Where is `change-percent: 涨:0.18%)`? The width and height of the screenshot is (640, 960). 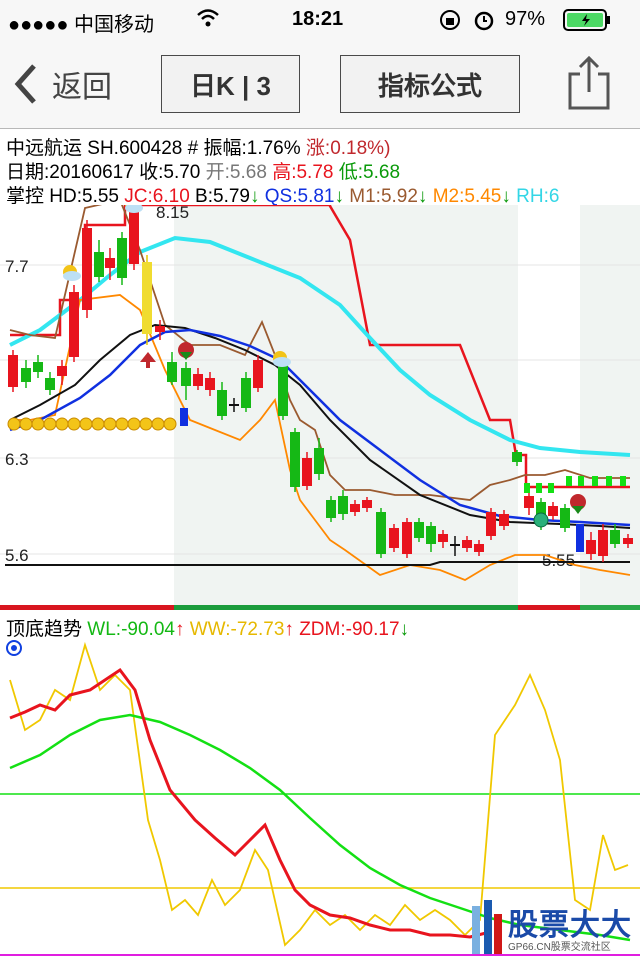 change-percent: 涨:0.18%) is located at coordinates (348, 148).